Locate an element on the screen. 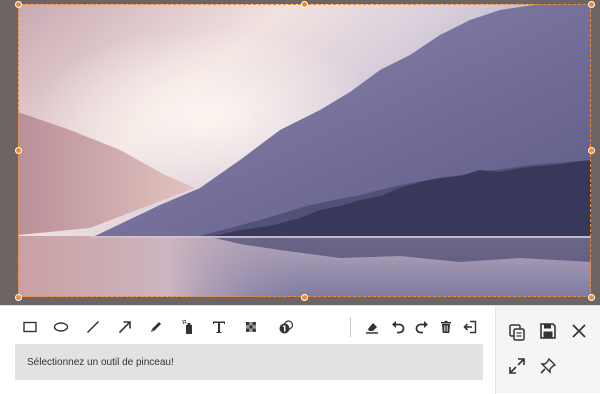 The width and height of the screenshot is (600, 394). resize-handle-top-left is located at coordinates (18, 4).